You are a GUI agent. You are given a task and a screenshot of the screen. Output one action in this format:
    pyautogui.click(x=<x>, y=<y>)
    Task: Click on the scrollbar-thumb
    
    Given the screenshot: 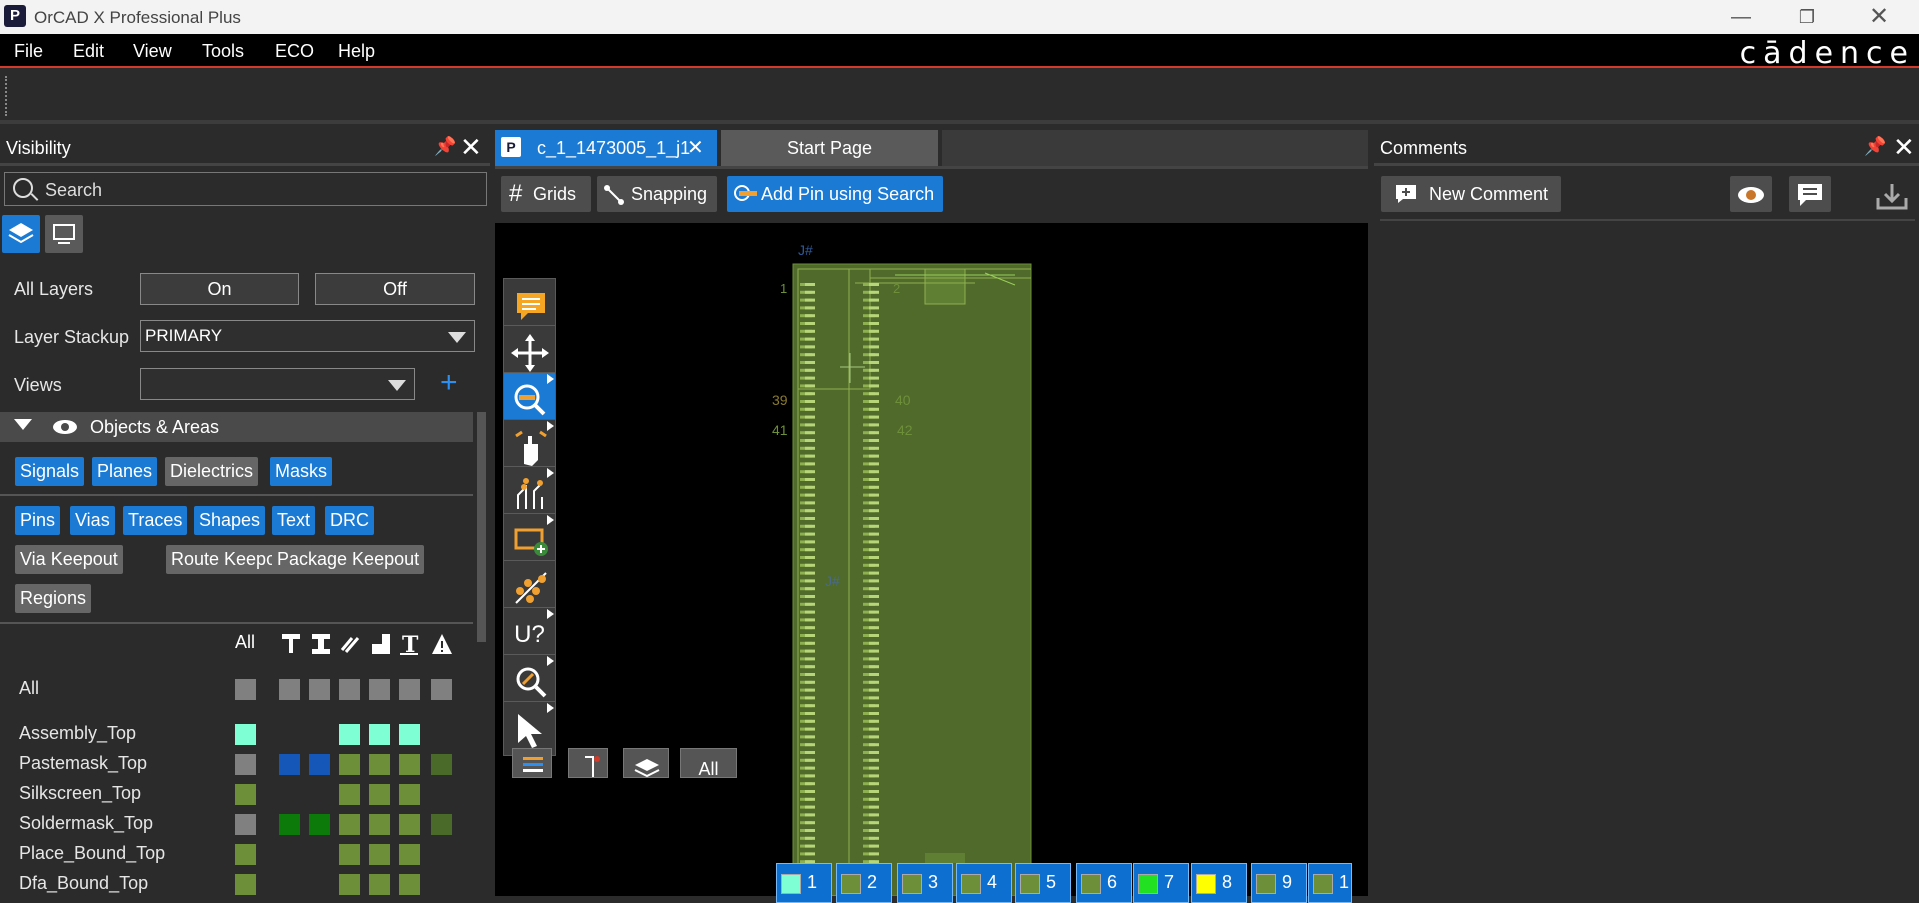 What is the action you would take?
    pyautogui.click(x=481, y=527)
    